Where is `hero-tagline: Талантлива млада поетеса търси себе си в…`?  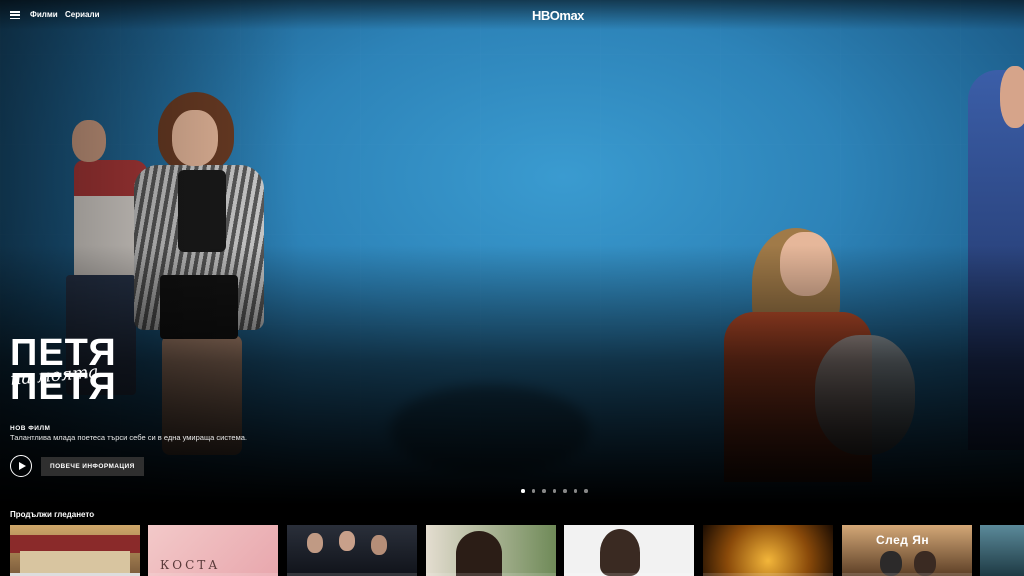
hero-tagline: Талантлива млада поетеса търси себе си в… is located at coordinates (129, 437).